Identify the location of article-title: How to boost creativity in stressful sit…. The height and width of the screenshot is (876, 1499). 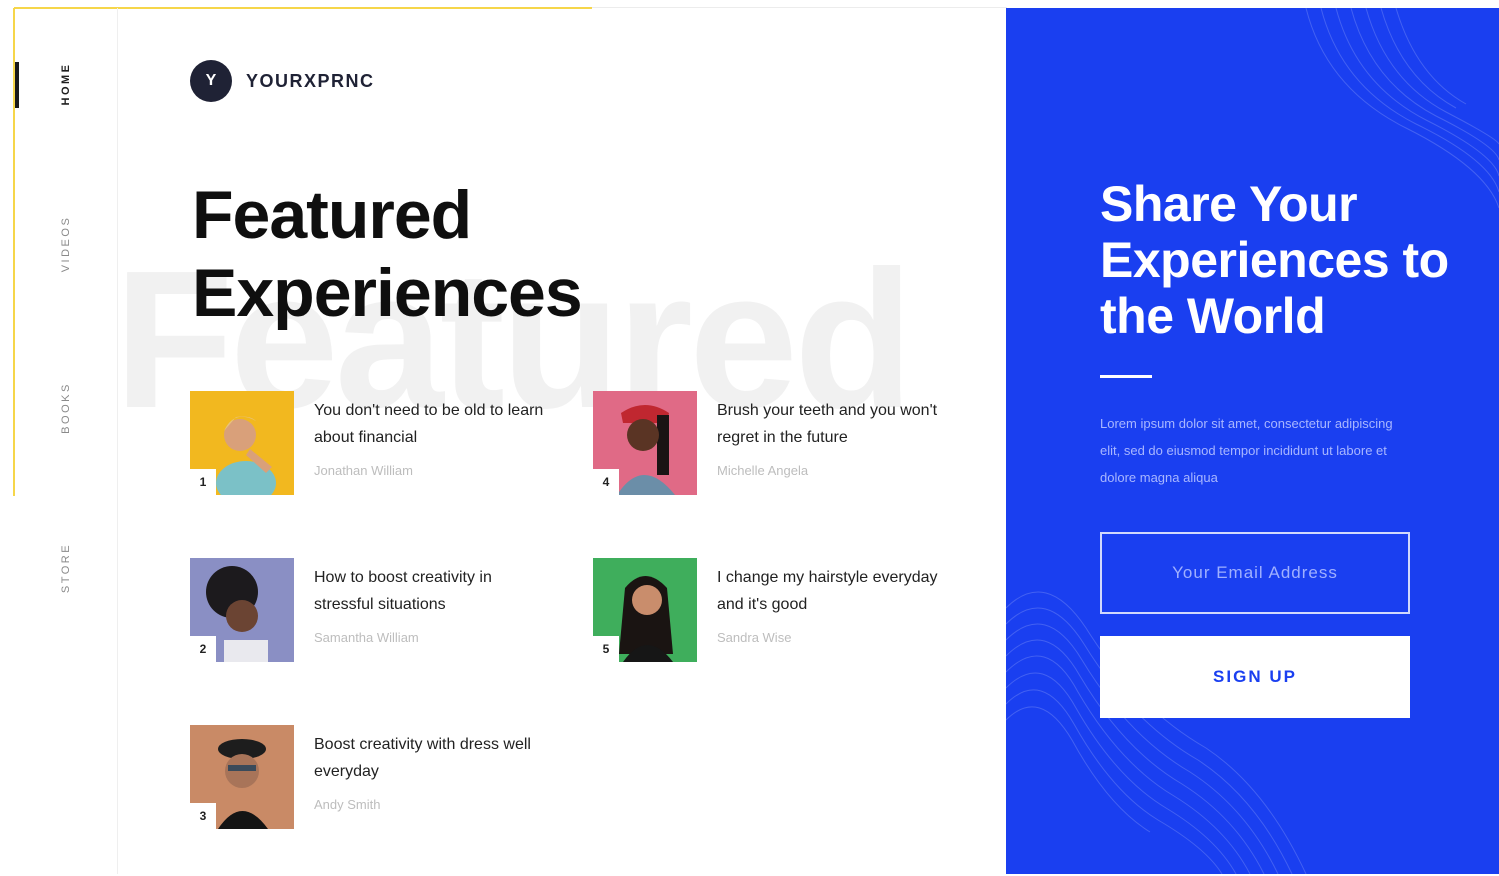
(429, 591).